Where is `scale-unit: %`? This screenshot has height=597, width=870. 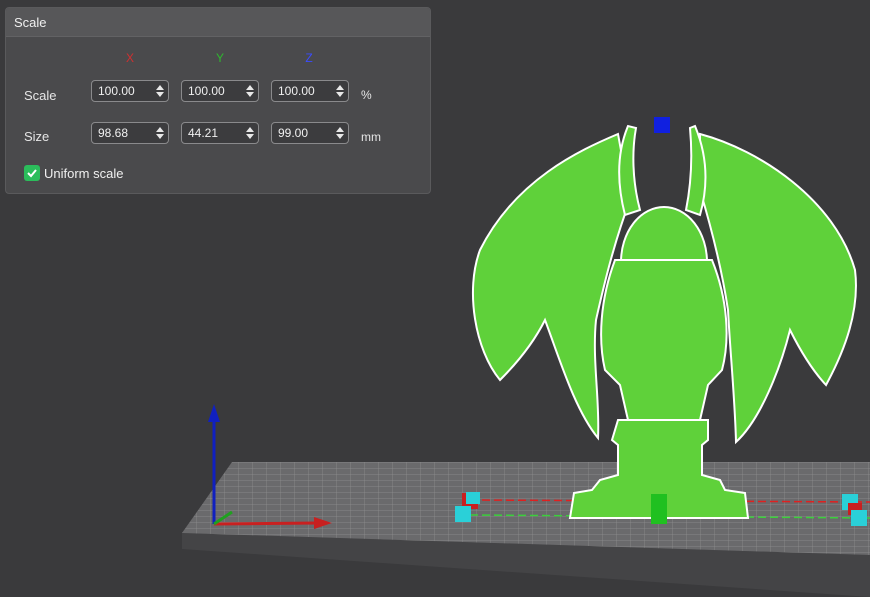 scale-unit: % is located at coordinates (366, 95).